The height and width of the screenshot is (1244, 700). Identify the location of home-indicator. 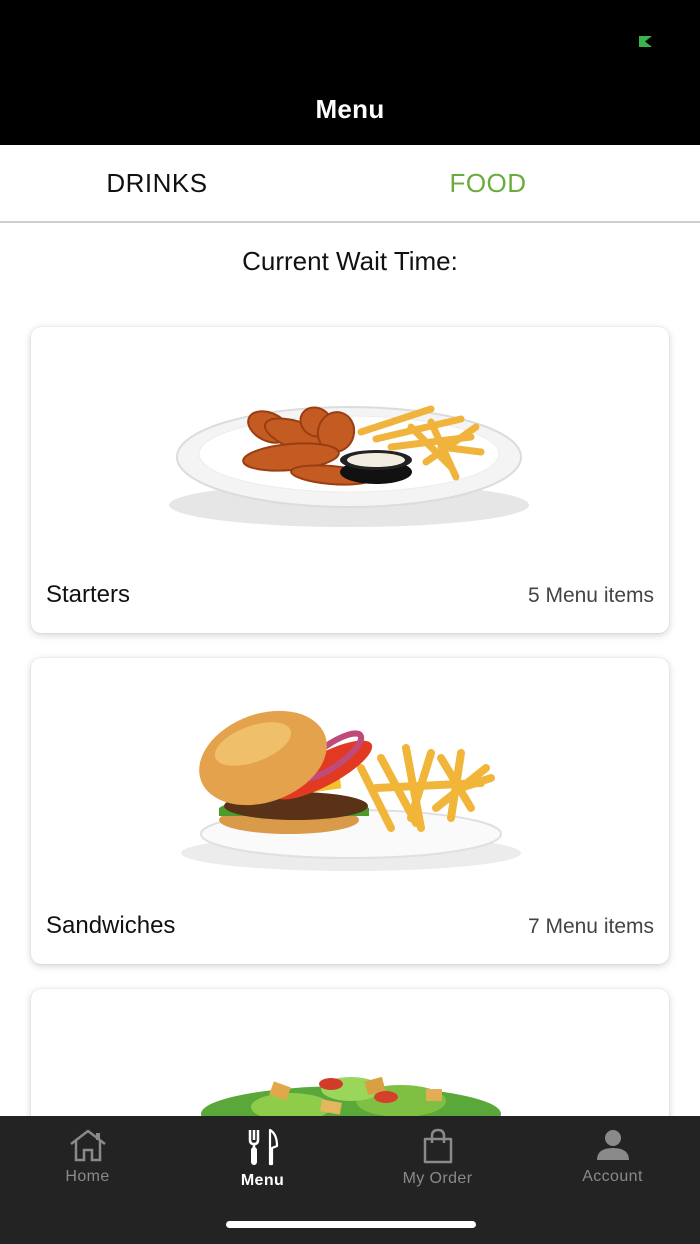
(351, 1224).